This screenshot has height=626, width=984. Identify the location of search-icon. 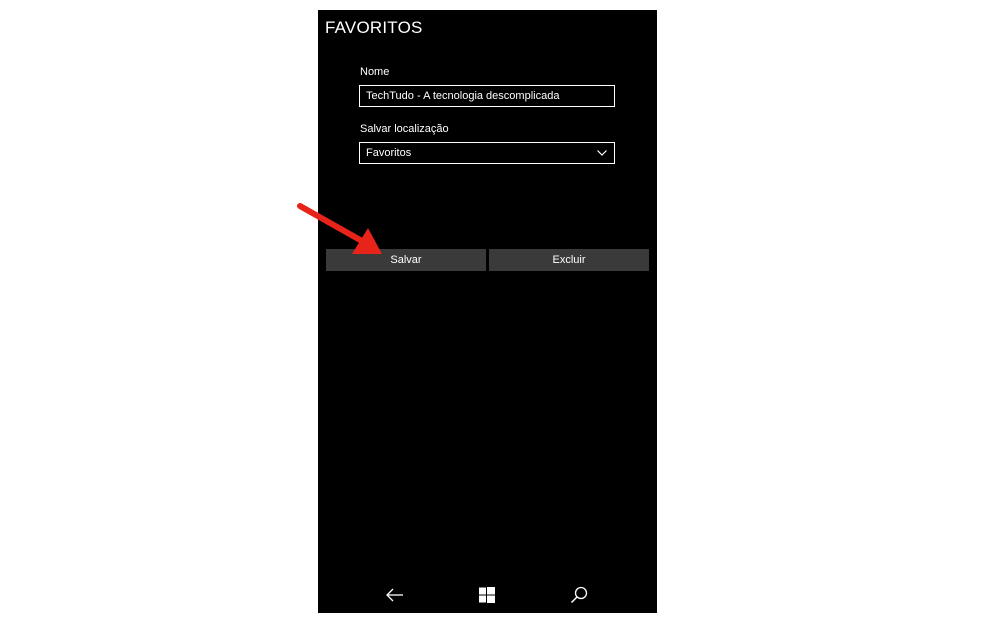
(579, 595).